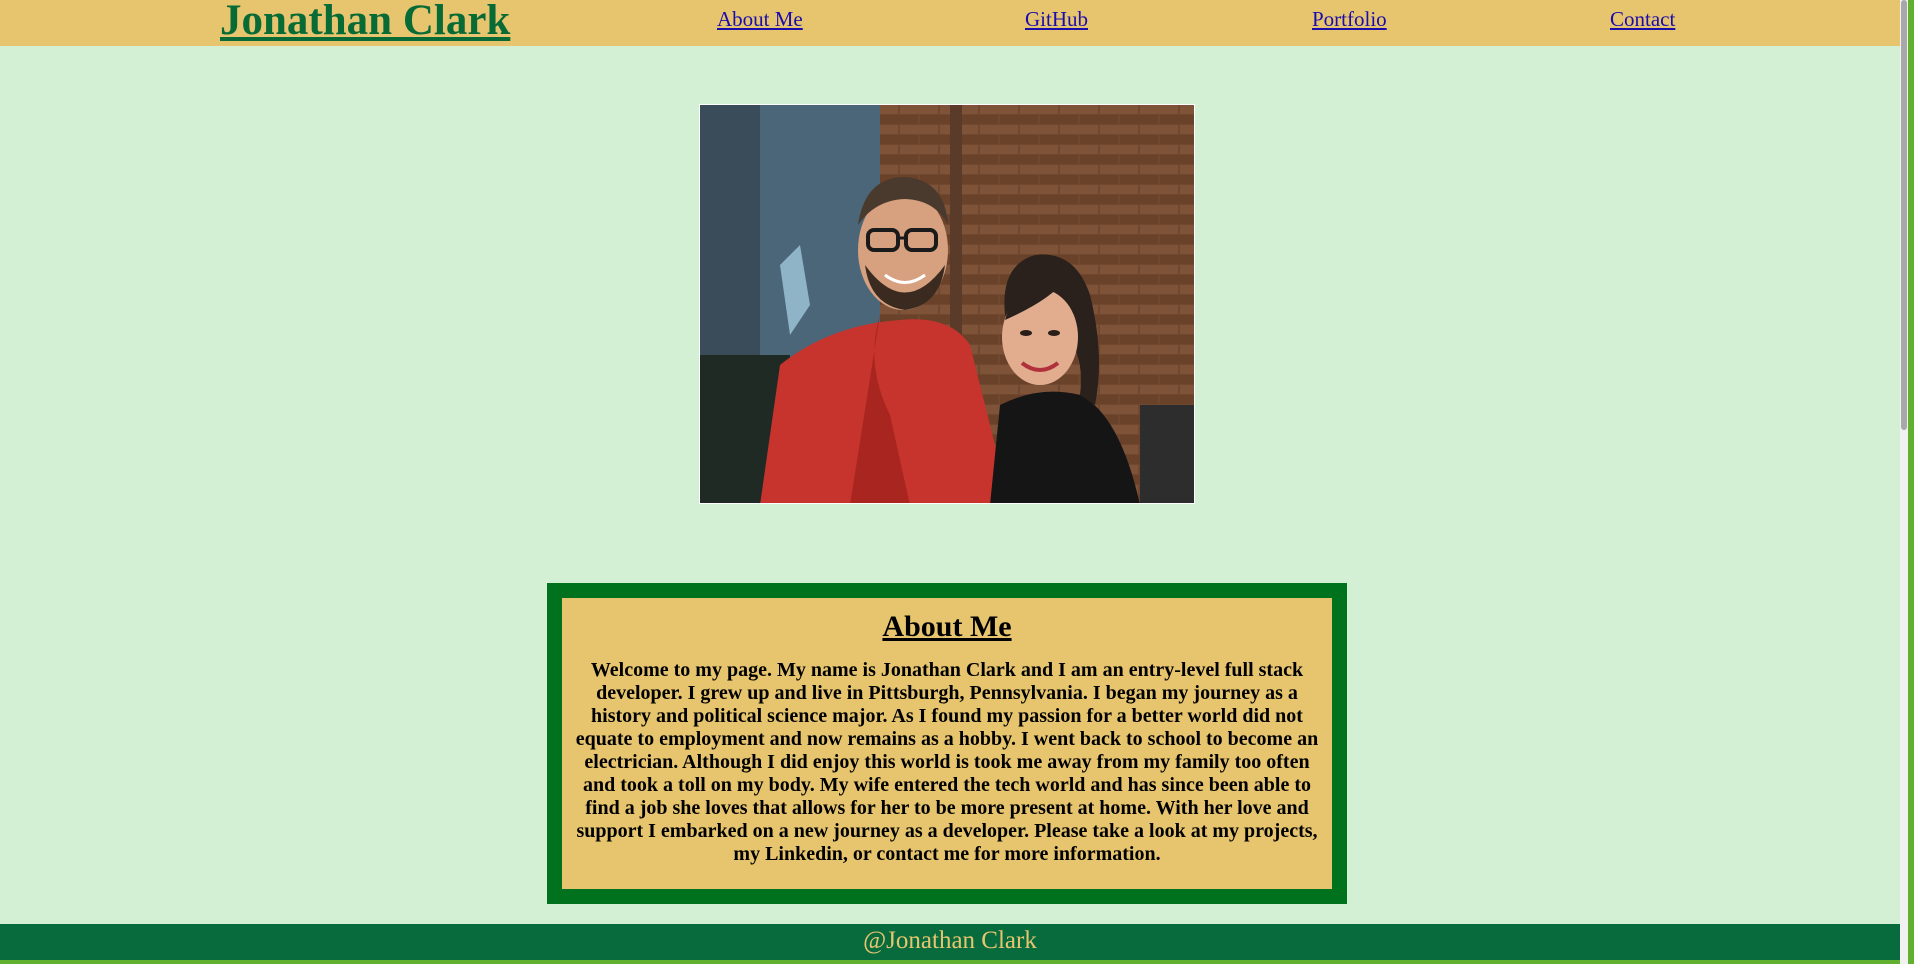 This screenshot has width=1914, height=964. Describe the element at coordinates (957, 962) in the screenshot. I see `bottom-edge-strip` at that location.